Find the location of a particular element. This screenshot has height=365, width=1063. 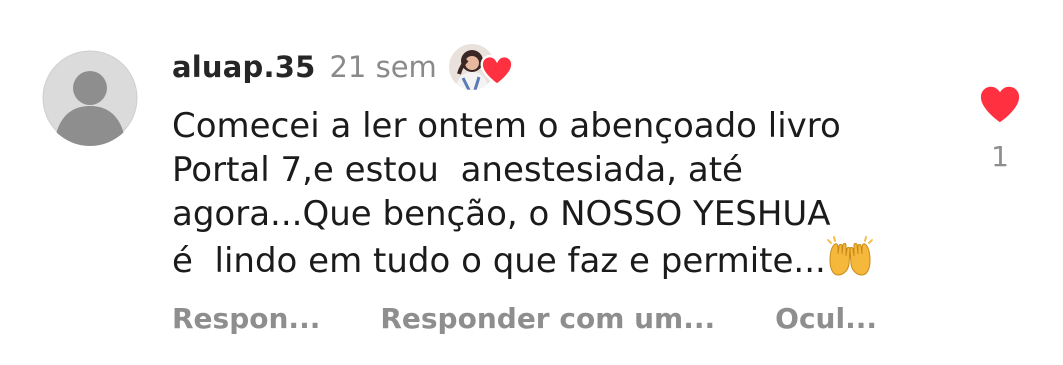

heart-icon is located at coordinates (1000, 104).